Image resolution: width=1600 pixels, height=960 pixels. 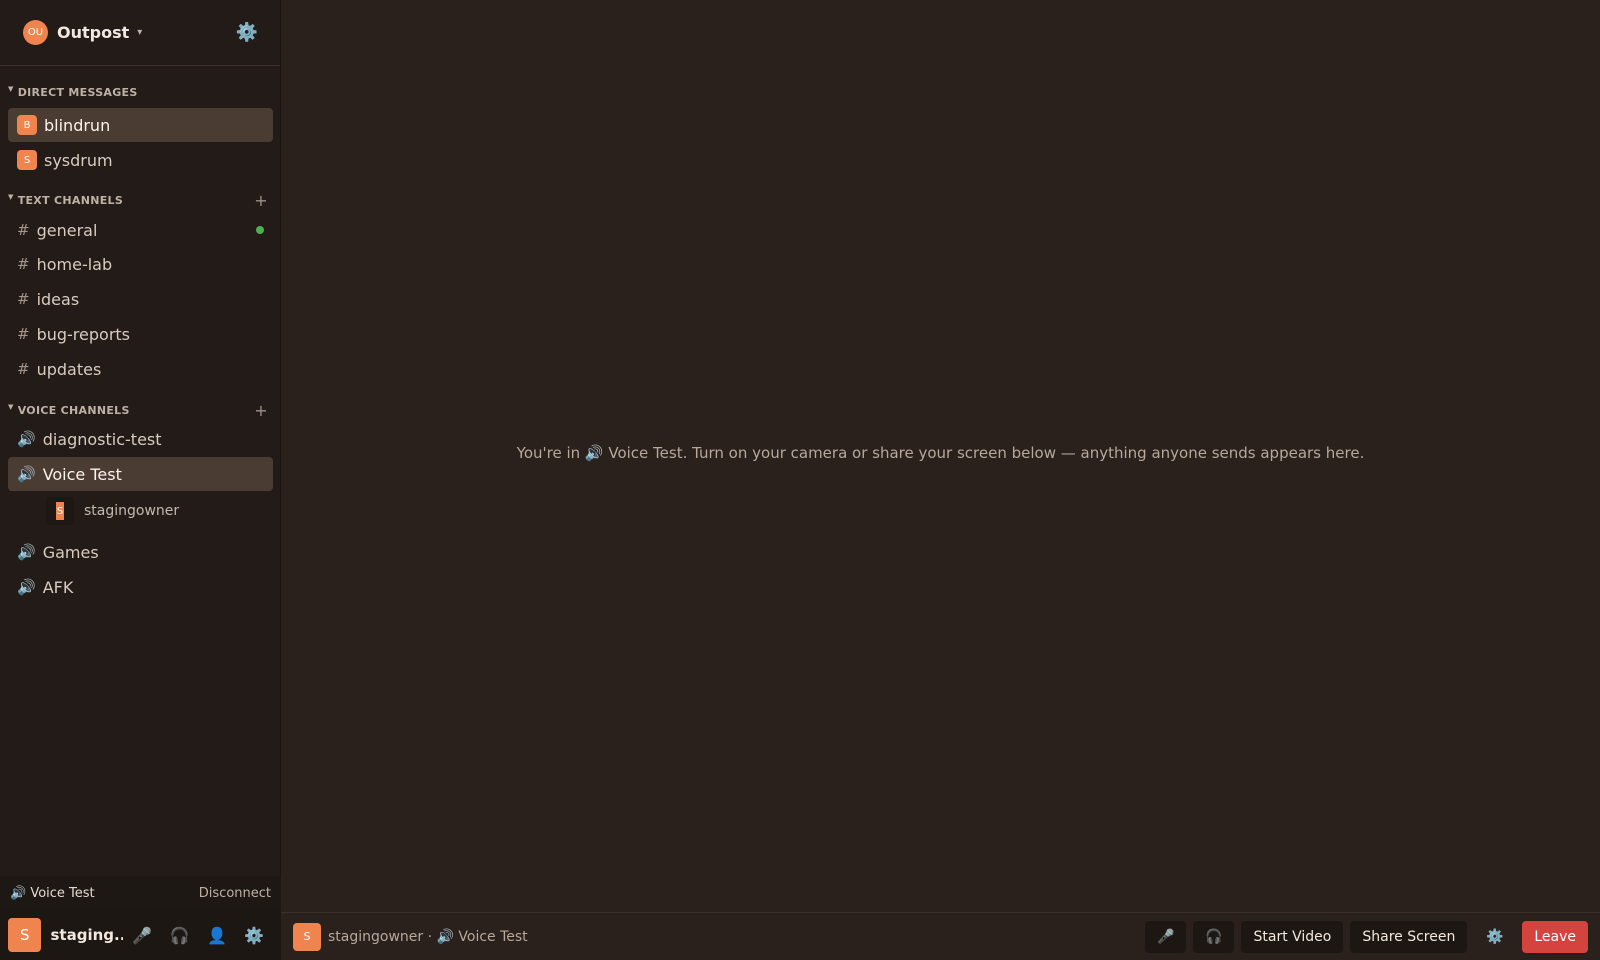 What do you see at coordinates (58, 299) in the screenshot?
I see `channel-name: ideas` at bounding box center [58, 299].